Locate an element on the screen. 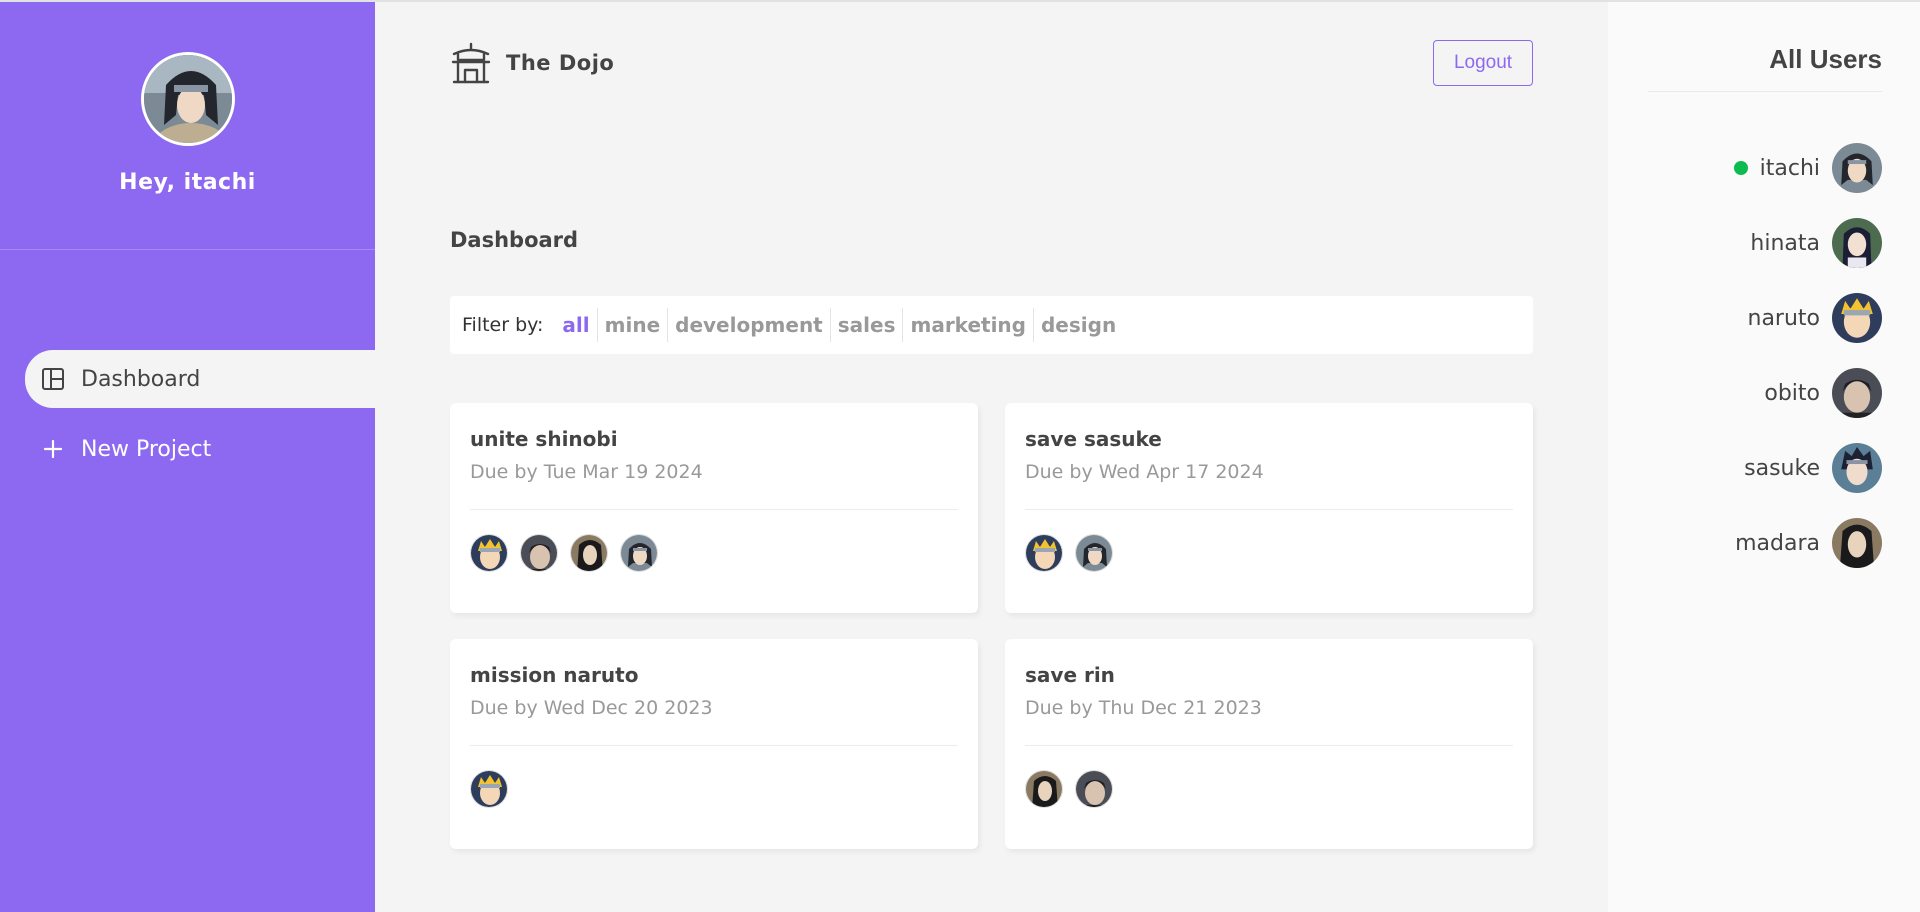 This screenshot has width=1920, height=912. user-name: hinata is located at coordinates (1785, 243).